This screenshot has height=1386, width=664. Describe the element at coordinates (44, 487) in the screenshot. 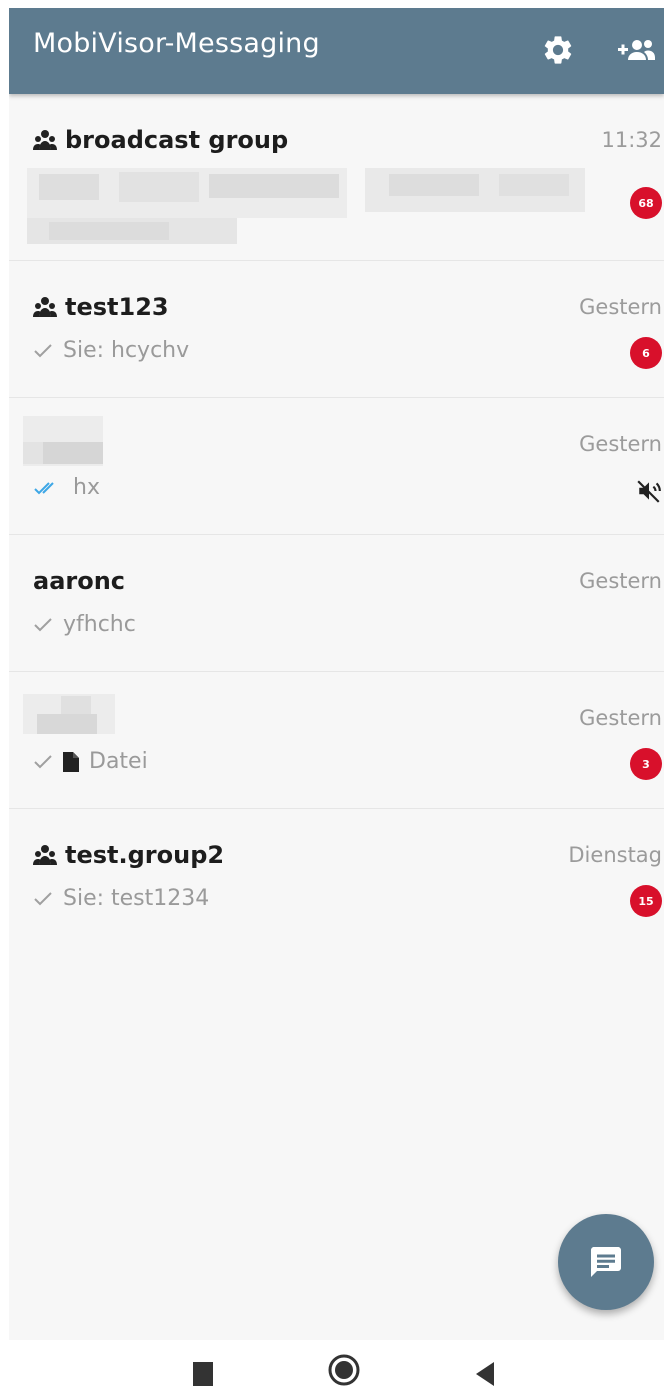

I see `read-double-check-icon` at that location.